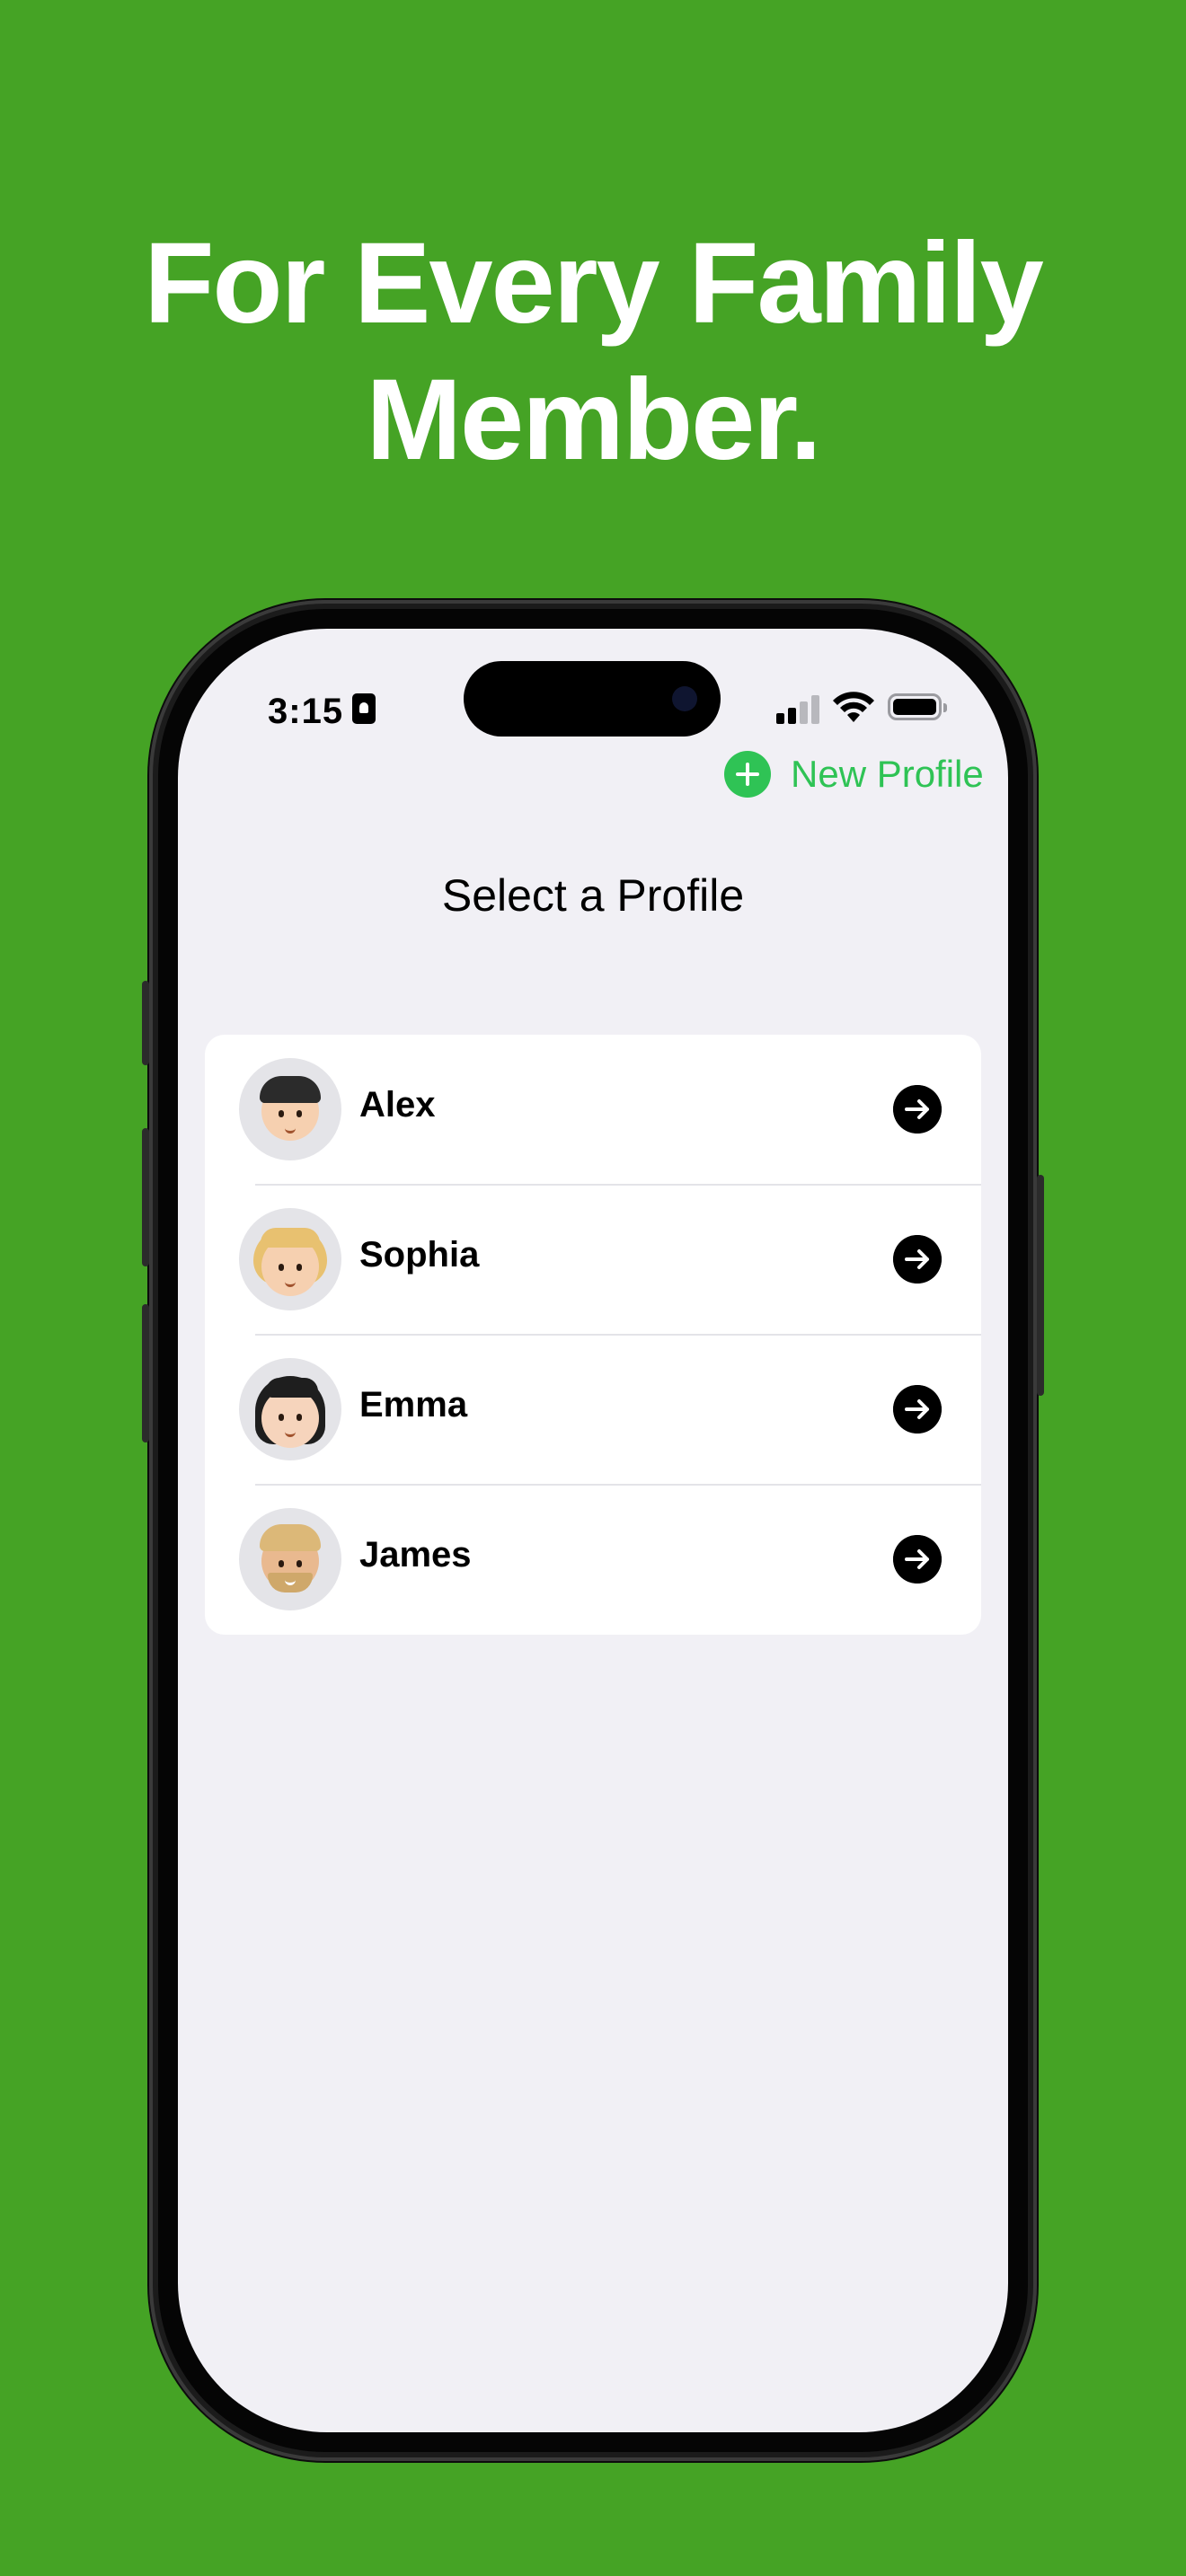  I want to click on side-button, so click(1040, 1285).